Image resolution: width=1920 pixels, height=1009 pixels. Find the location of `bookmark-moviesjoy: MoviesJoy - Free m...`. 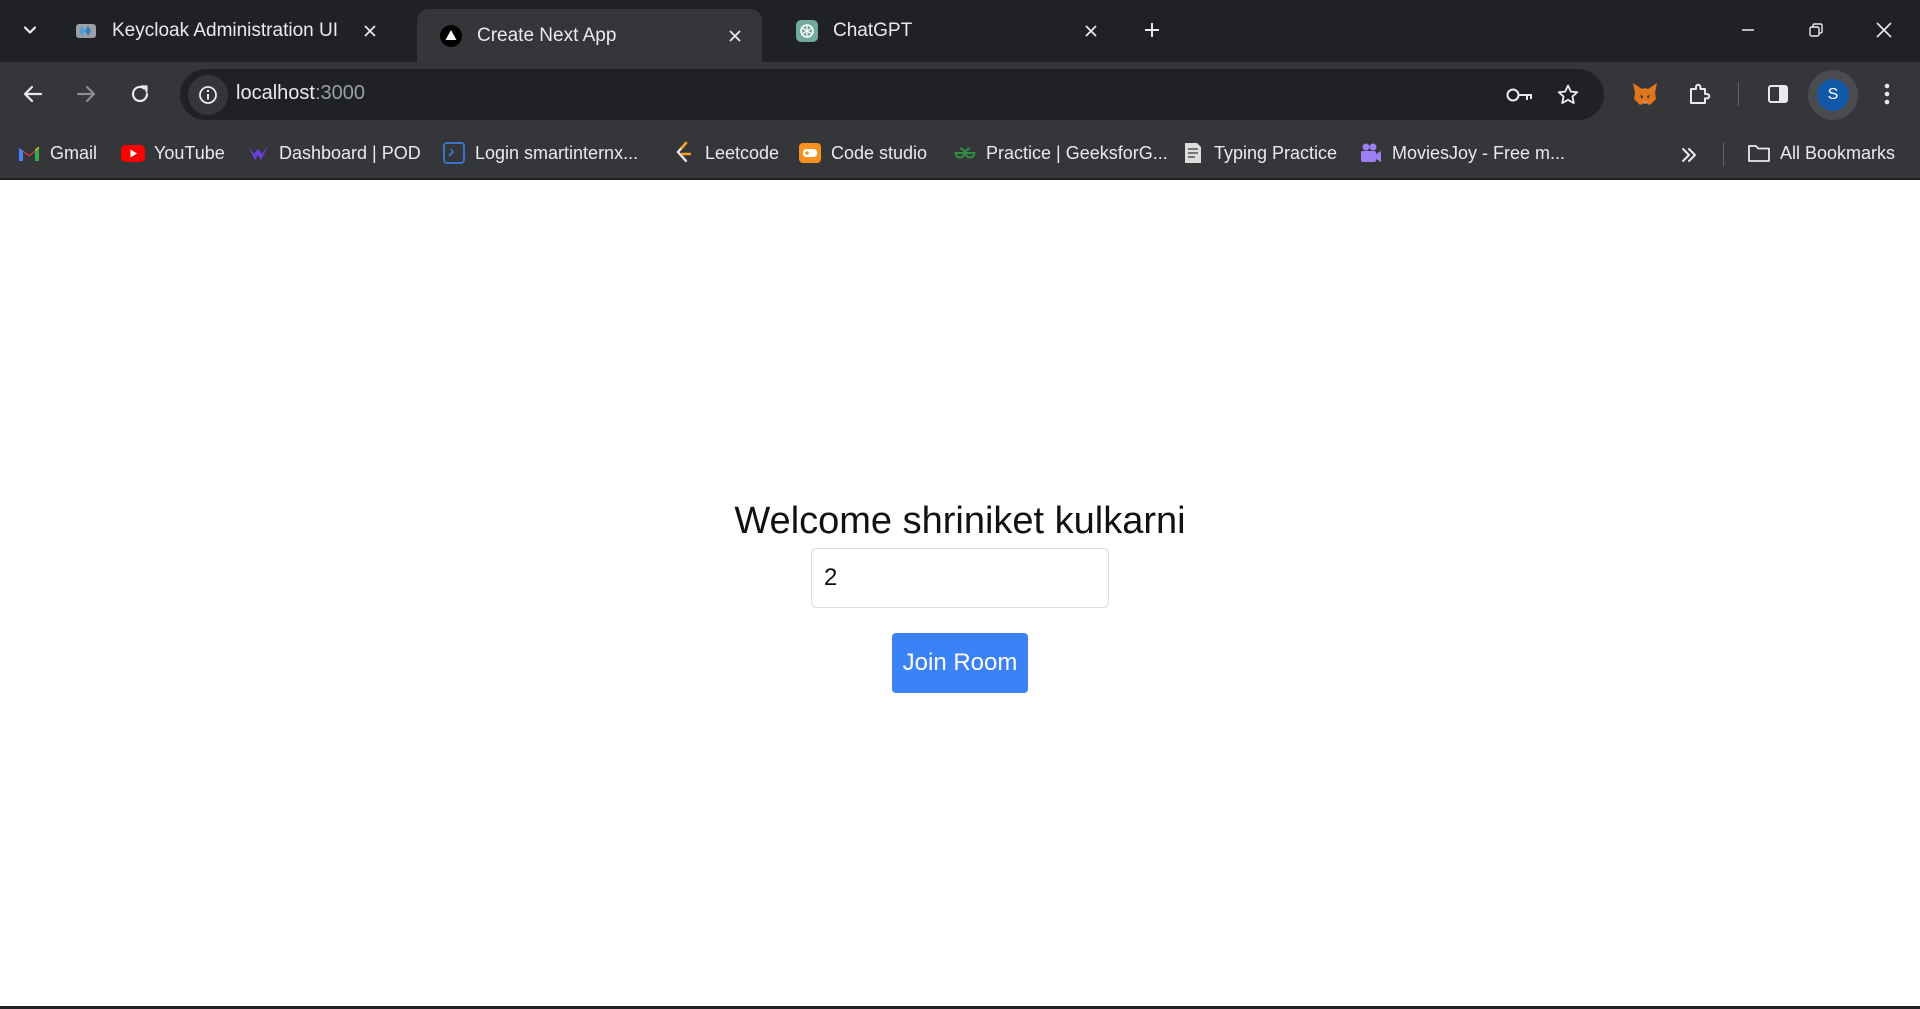

bookmark-moviesjoy: MoviesJoy - Free m... is located at coordinates (1462, 153).